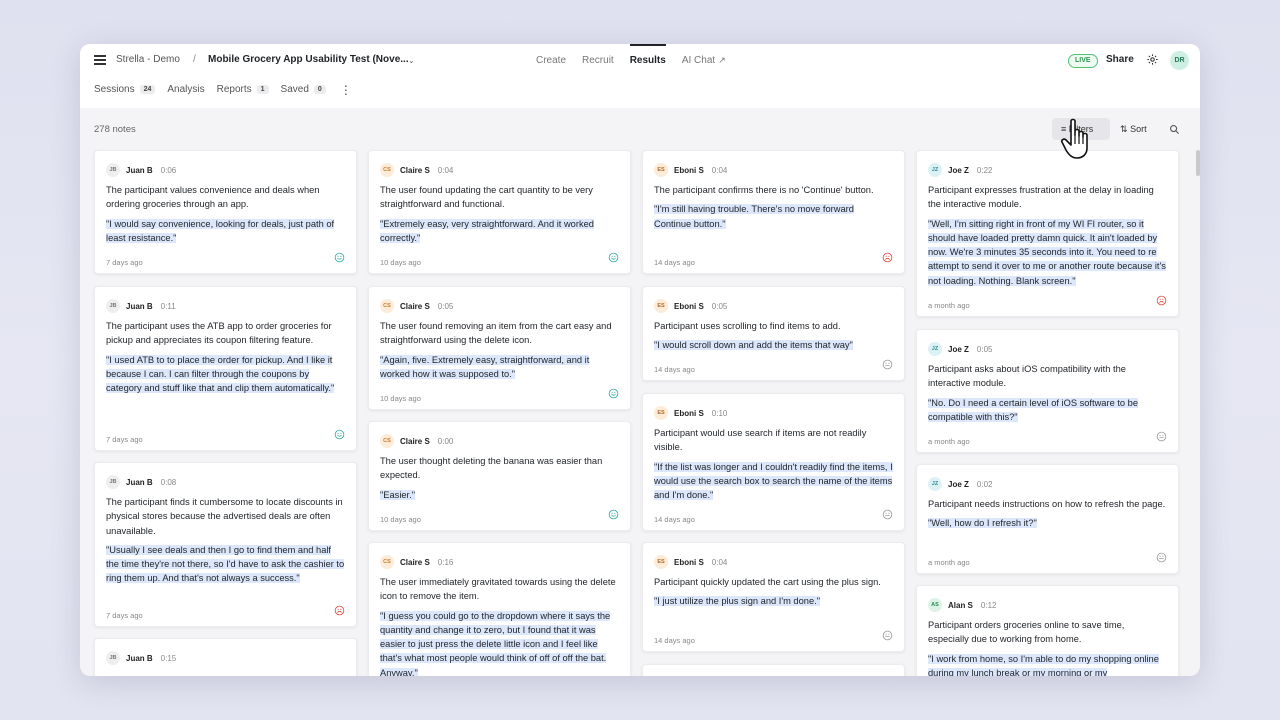  What do you see at coordinates (168, 306) in the screenshot?
I see `timestamp-link: 0:11` at bounding box center [168, 306].